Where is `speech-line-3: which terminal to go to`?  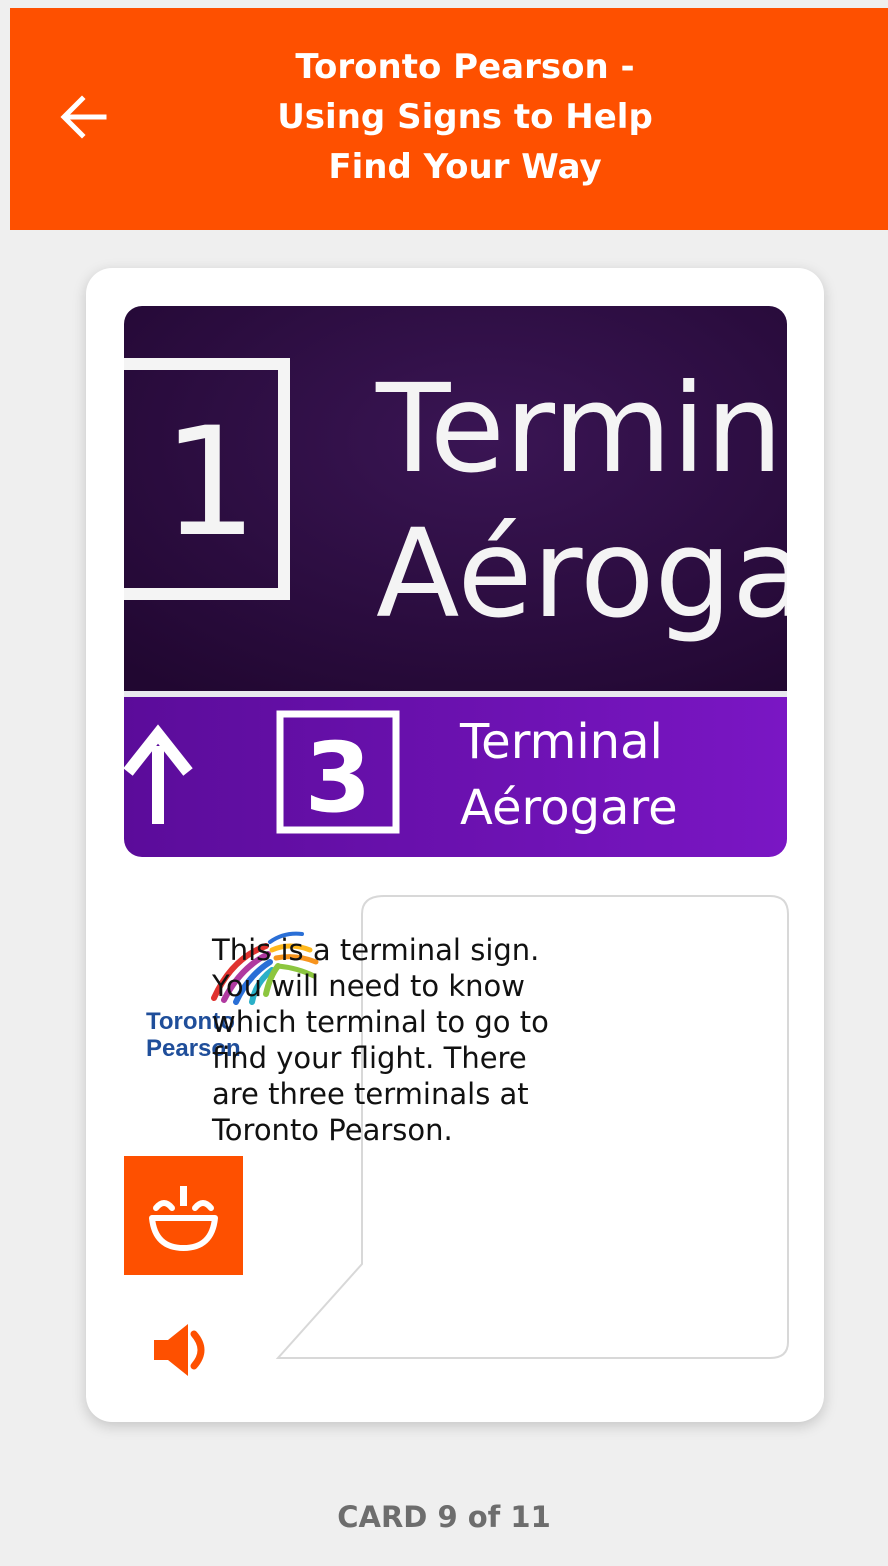
speech-line-3: which terminal to go to is located at coordinates (380, 1022).